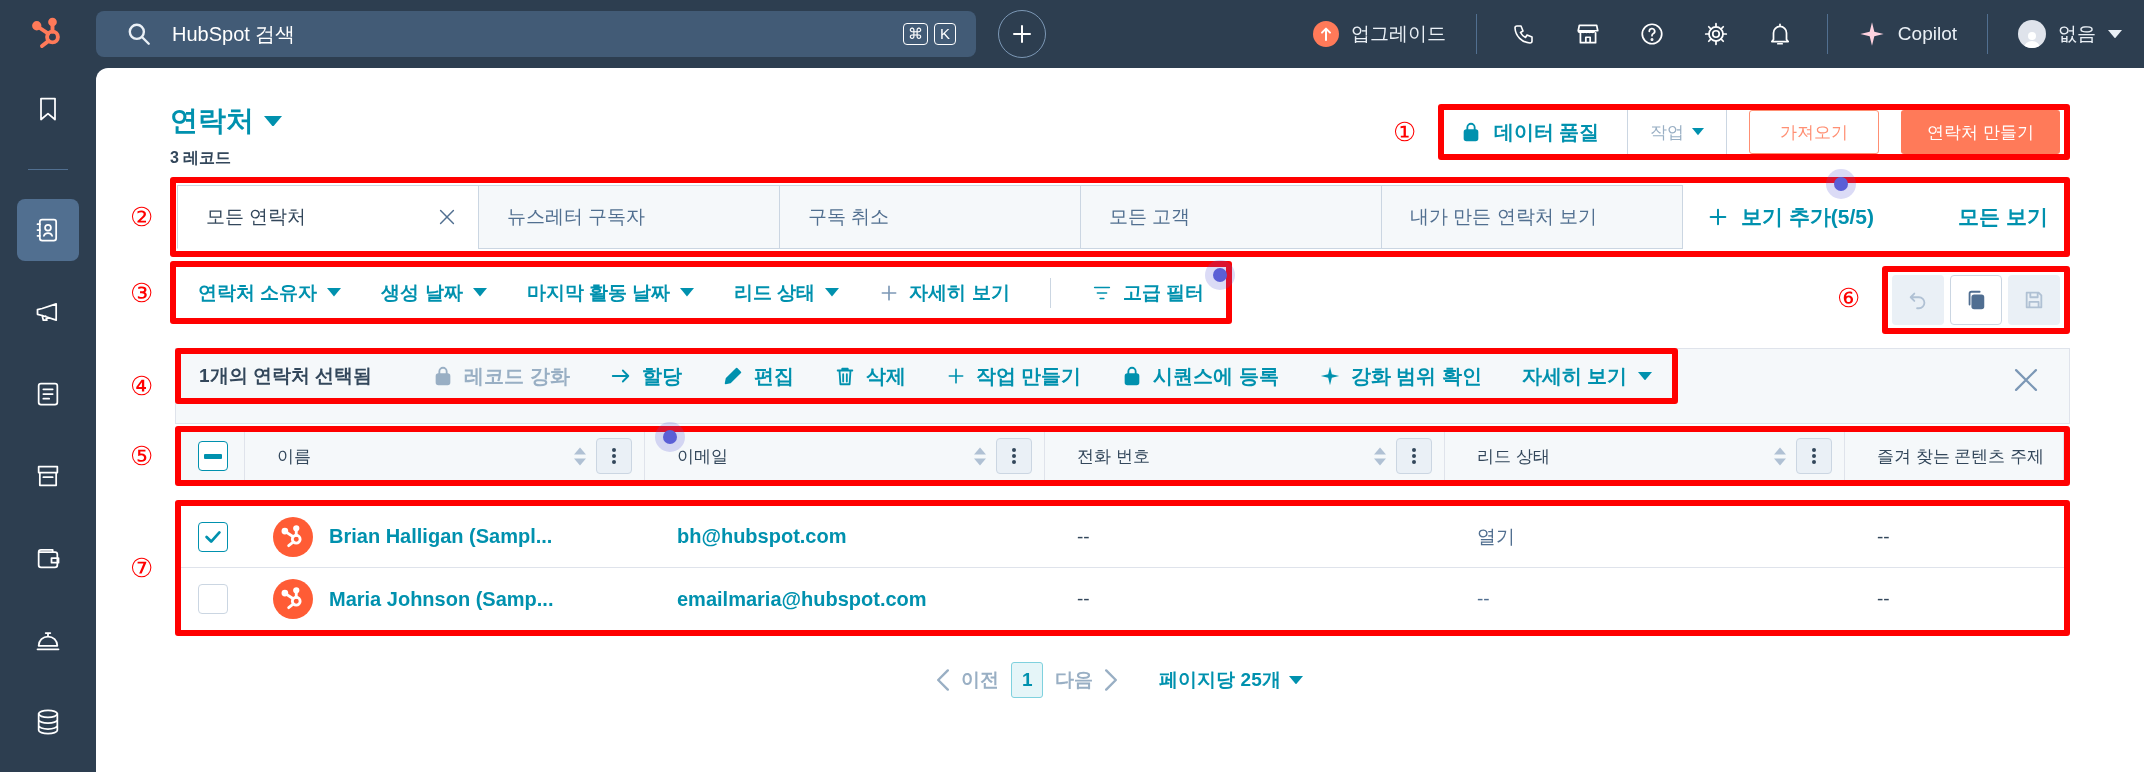 This screenshot has height=772, width=2144. Describe the element at coordinates (420, 456) in the screenshot. I see `column-header: 이름` at that location.